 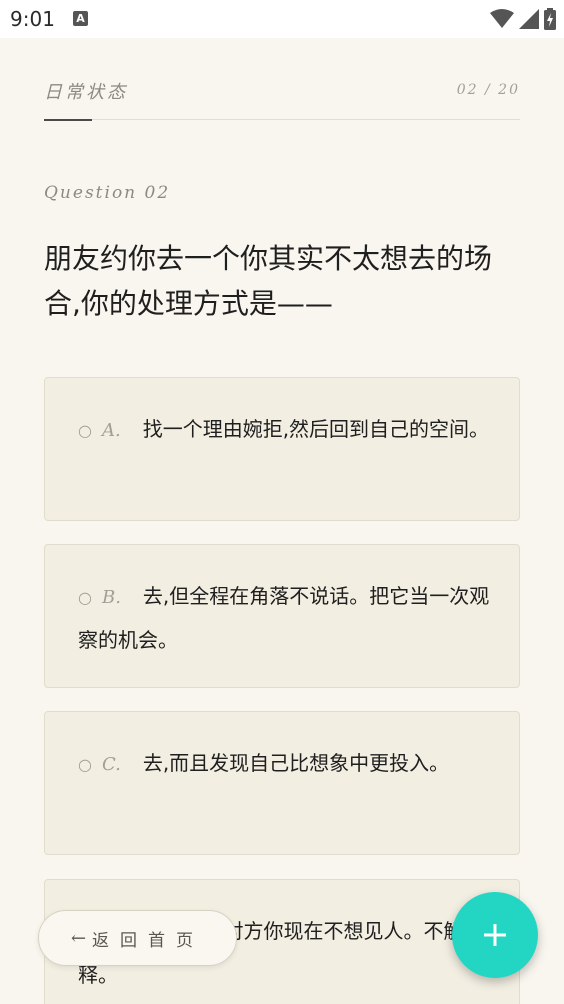 I want to click on option-letter-label: B., so click(x=111, y=597).